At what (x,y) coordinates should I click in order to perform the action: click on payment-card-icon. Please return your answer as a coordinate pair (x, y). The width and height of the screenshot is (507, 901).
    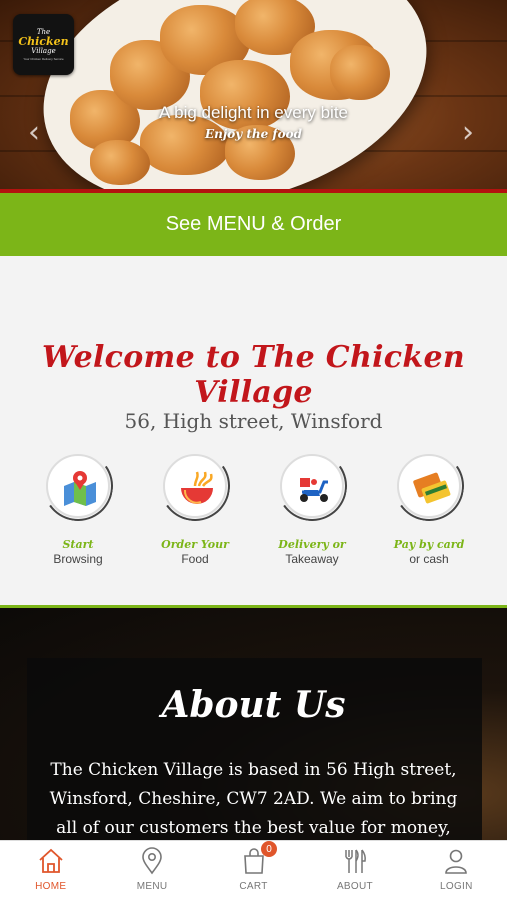
    Looking at the image, I should click on (432, 488).